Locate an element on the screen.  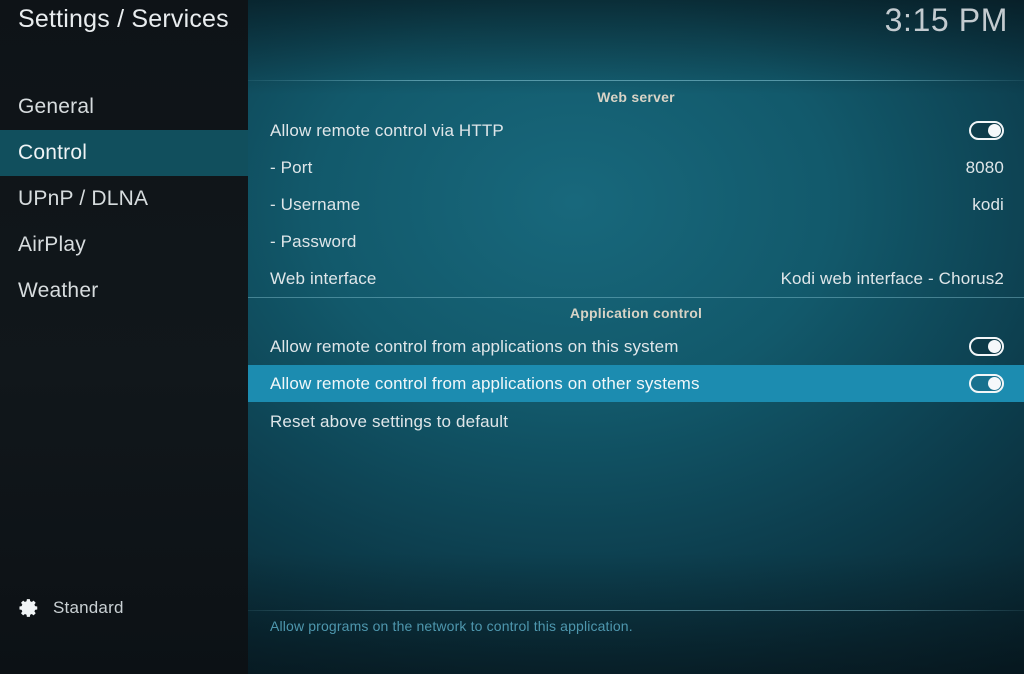
clock: 3:15 PM is located at coordinates (946, 20).